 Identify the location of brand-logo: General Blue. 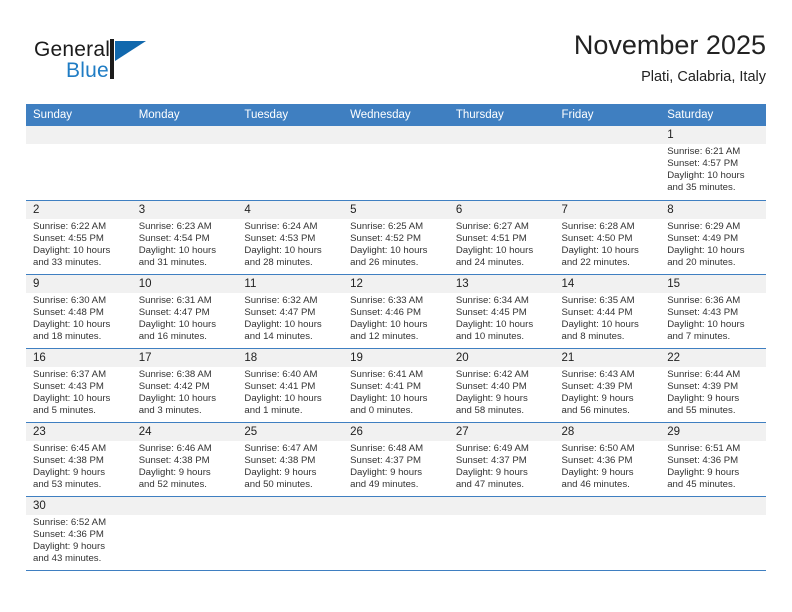
(129, 66).